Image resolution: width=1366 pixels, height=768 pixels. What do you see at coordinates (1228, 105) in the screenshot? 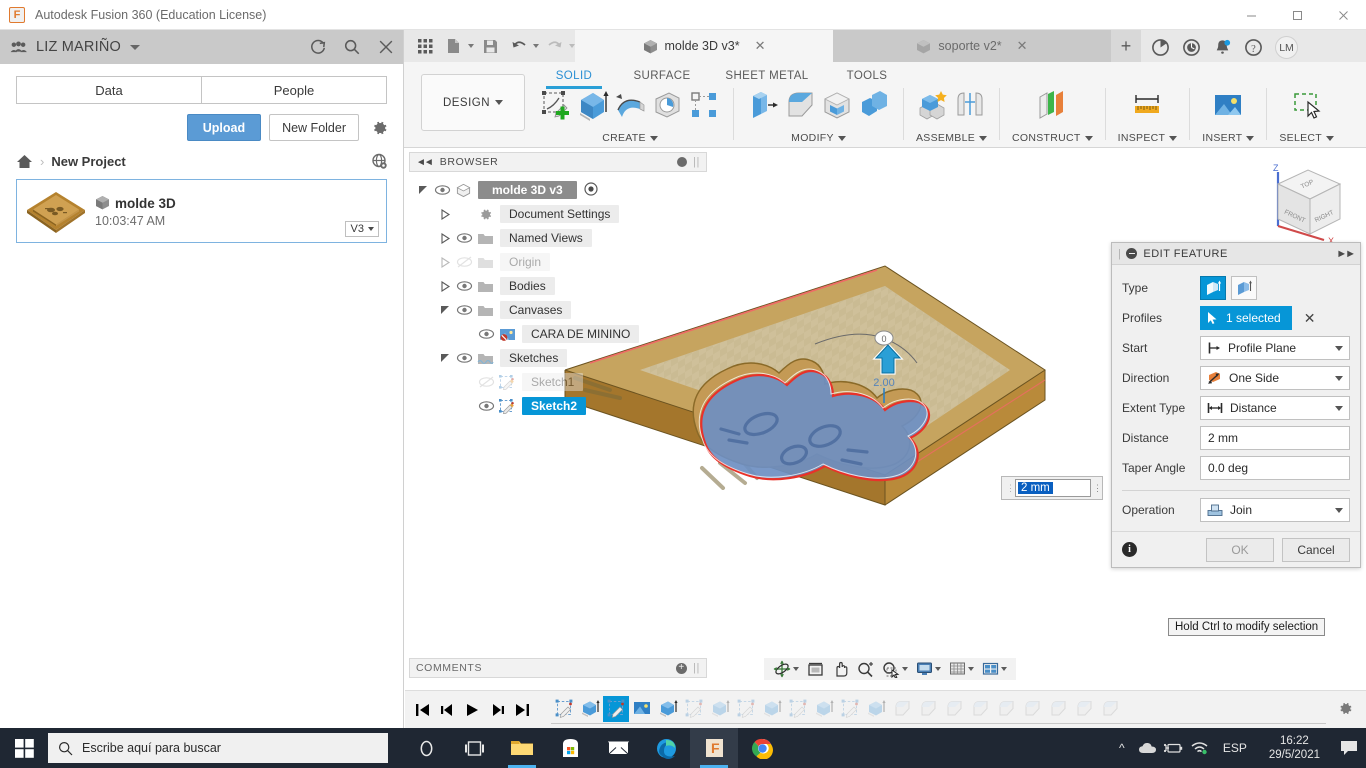
I see `insert-canvas-icon` at bounding box center [1228, 105].